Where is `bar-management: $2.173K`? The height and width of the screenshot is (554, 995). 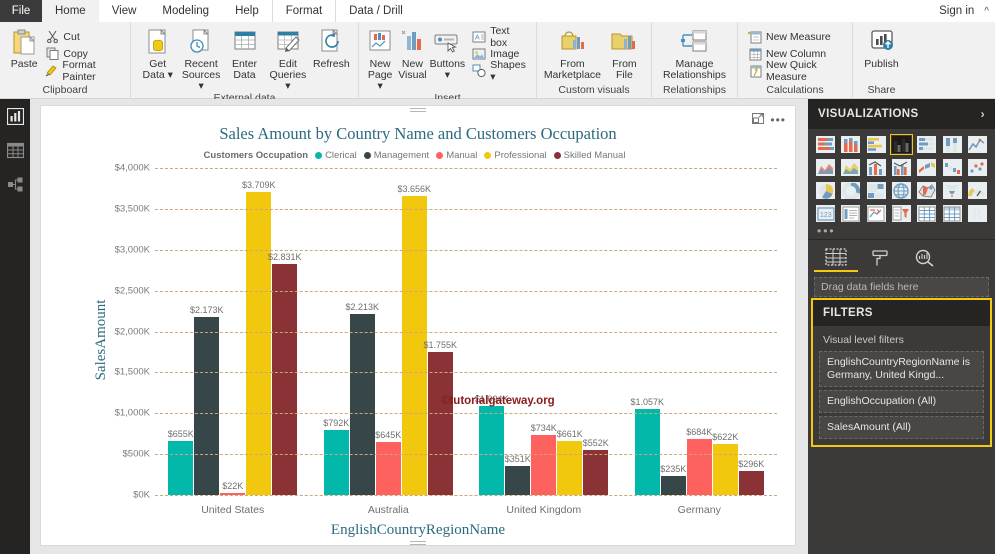
bar-management: $2.173K is located at coordinates (207, 400).